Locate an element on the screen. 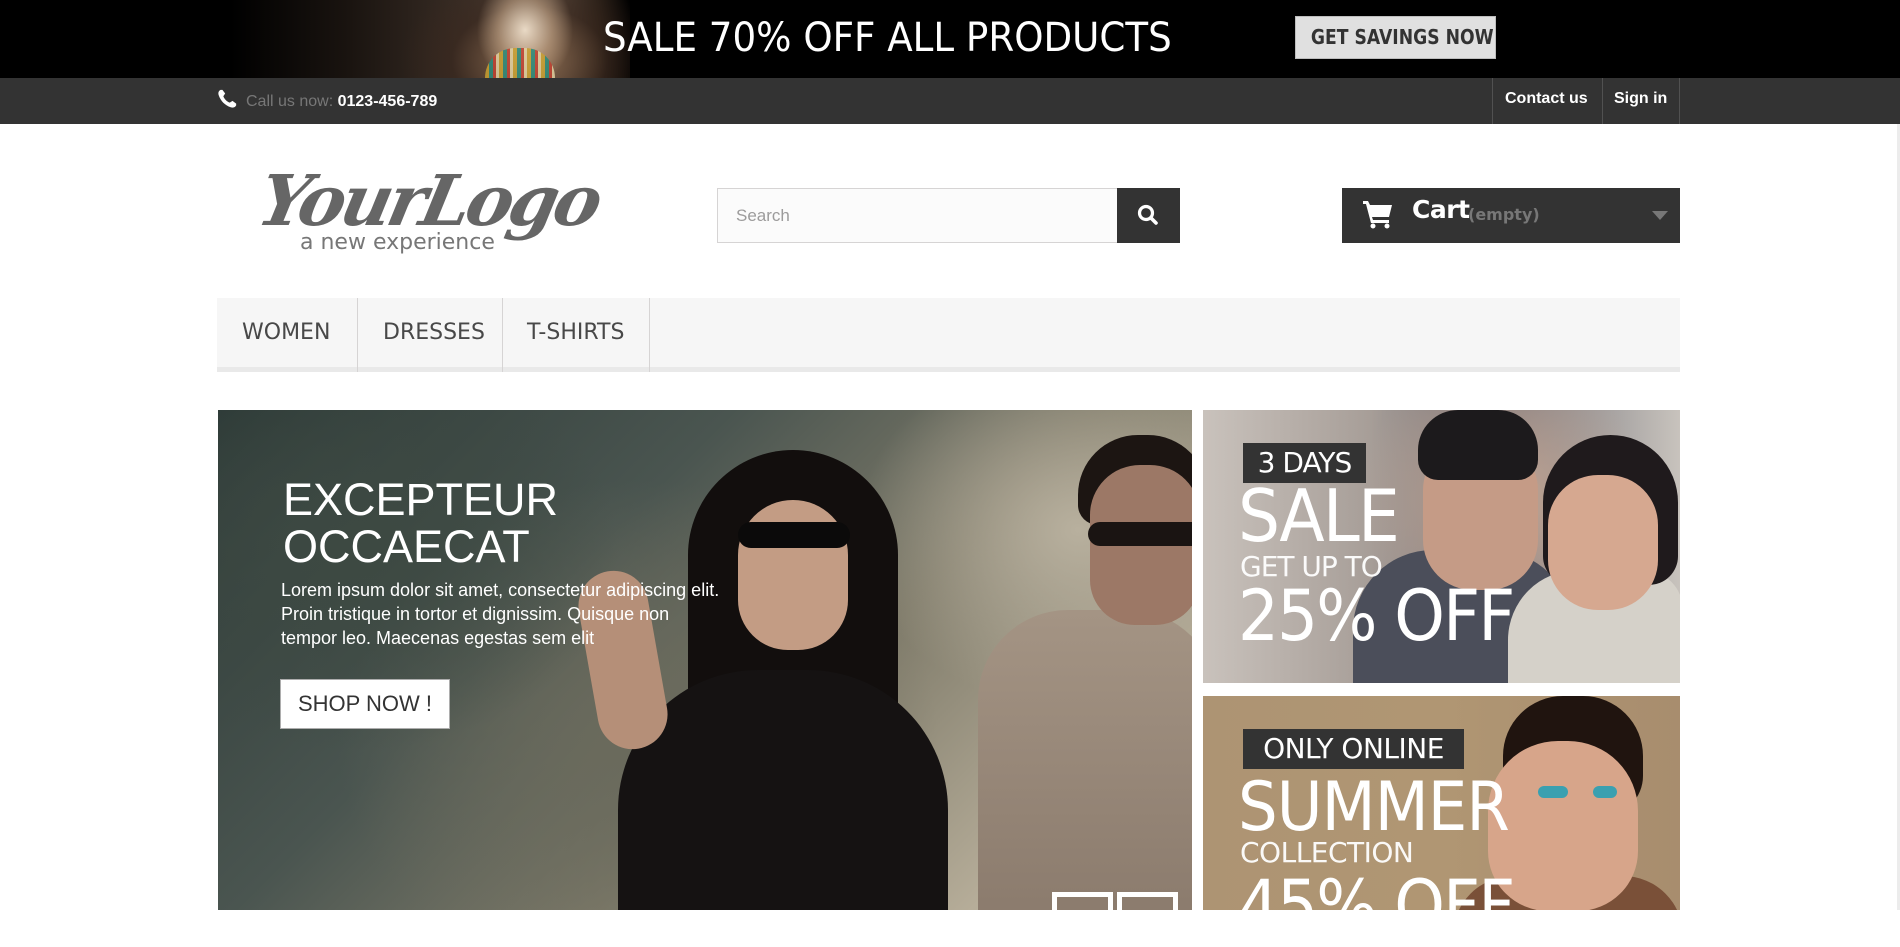 The height and width of the screenshot is (947, 1900). phone-icon is located at coordinates (227, 98).